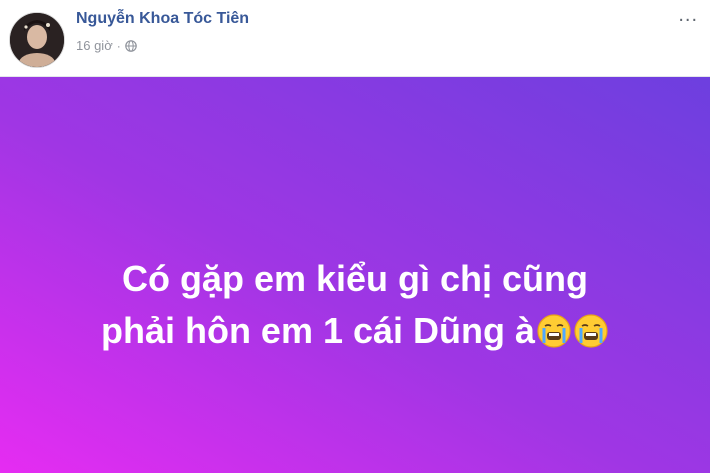  Describe the element at coordinates (130, 45) in the screenshot. I see `globe-icon` at that location.